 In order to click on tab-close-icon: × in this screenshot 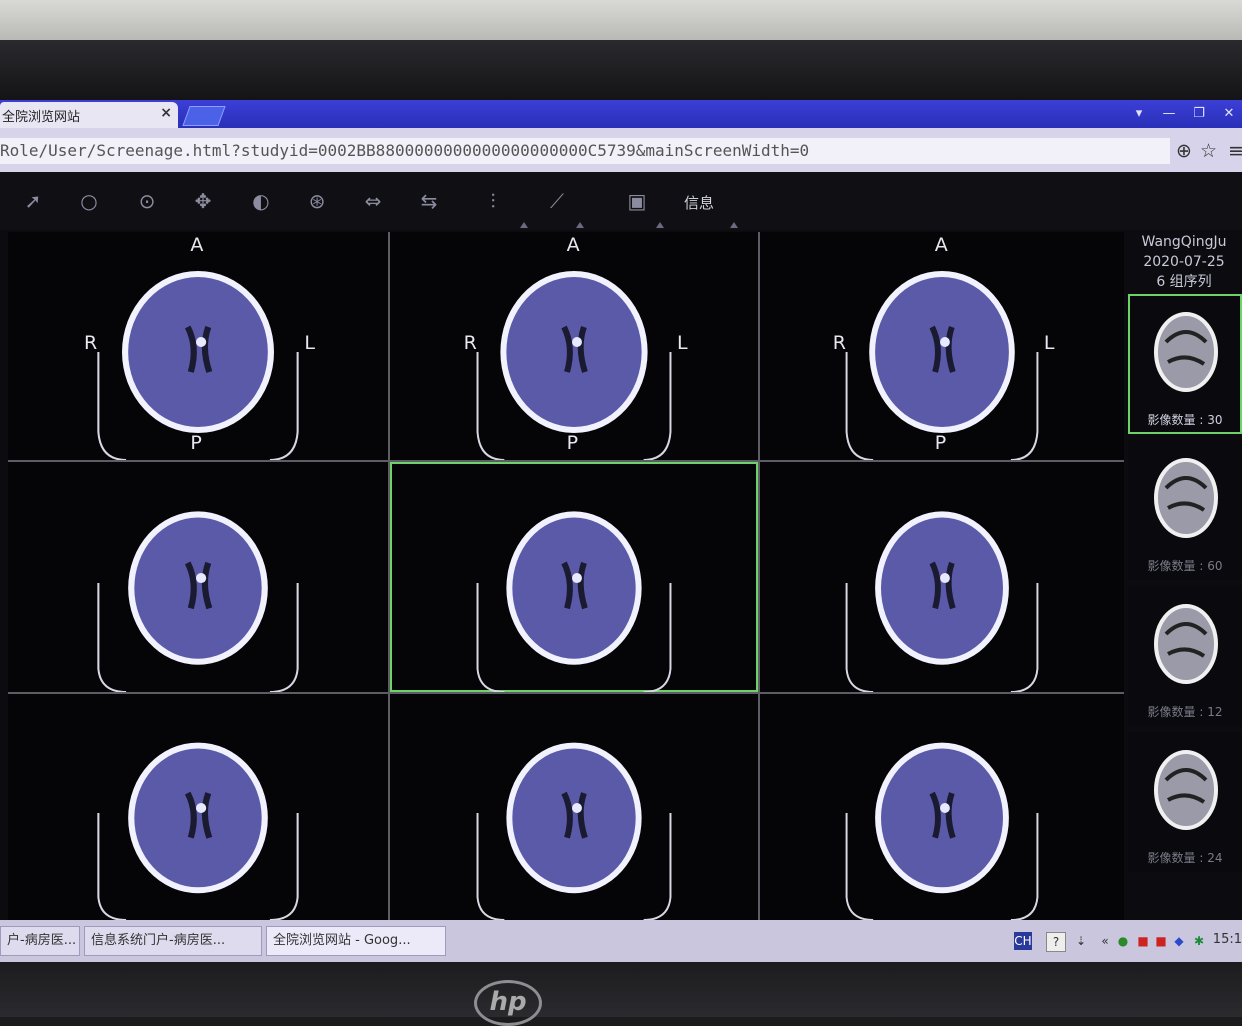, I will do `click(166, 113)`.